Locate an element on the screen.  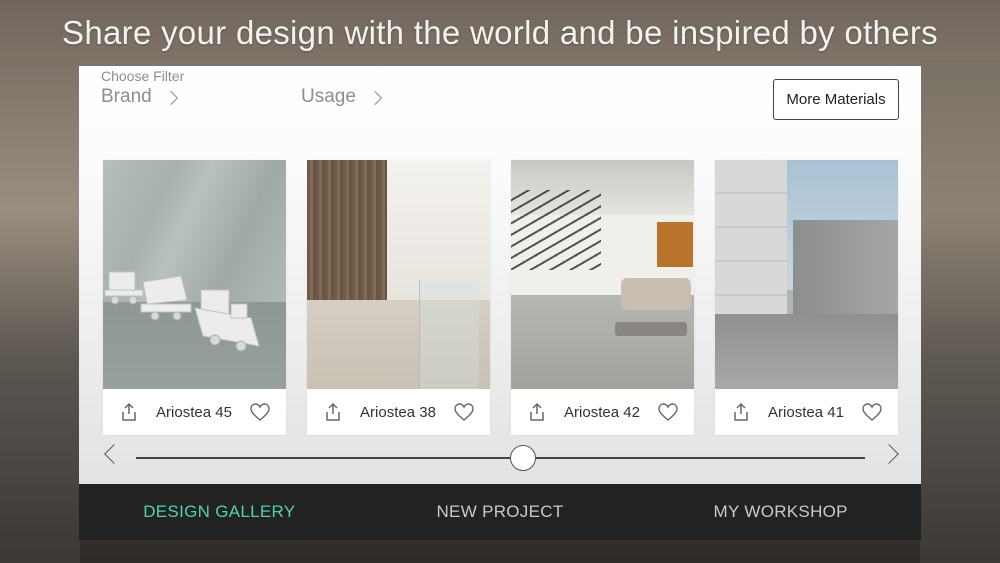
card-footer: Ariostea 45 is located at coordinates (194, 412).